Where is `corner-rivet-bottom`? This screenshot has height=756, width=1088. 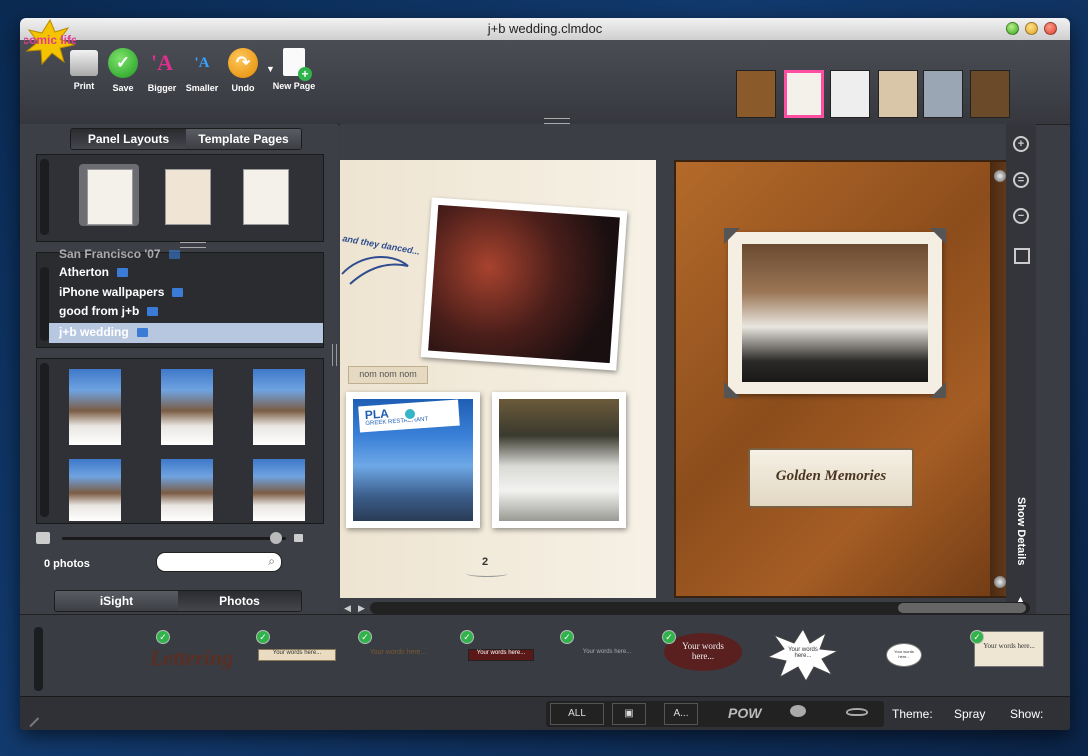
corner-rivet-bottom is located at coordinates (1000, 582).